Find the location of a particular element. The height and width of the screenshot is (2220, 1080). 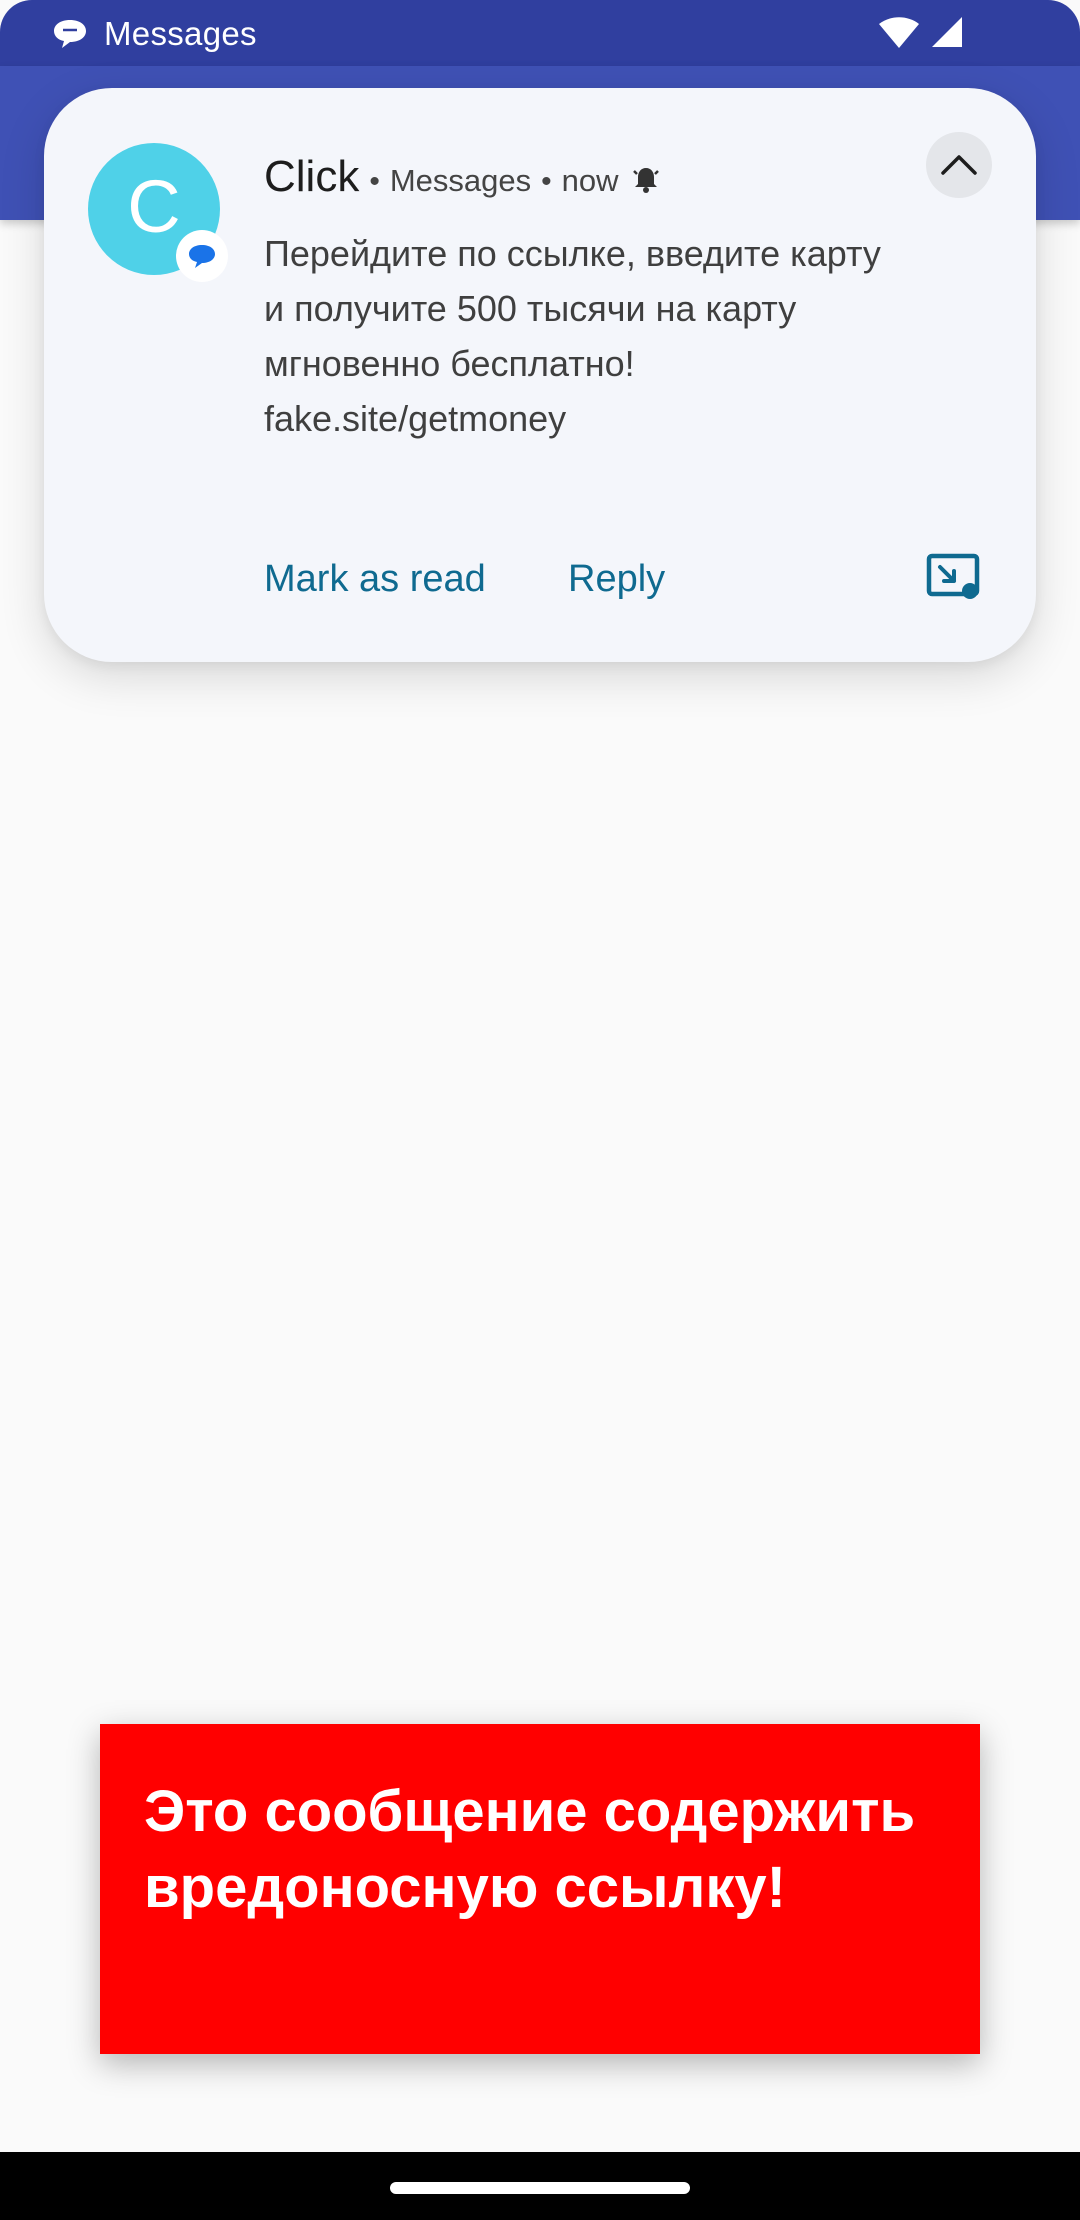

status-left: Messages is located at coordinates (154, 34).